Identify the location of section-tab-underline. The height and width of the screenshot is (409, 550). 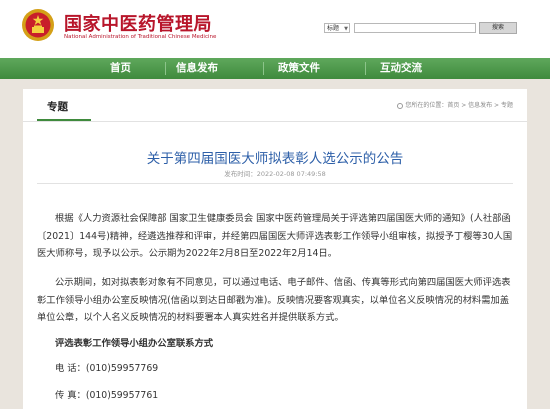
(64, 120).